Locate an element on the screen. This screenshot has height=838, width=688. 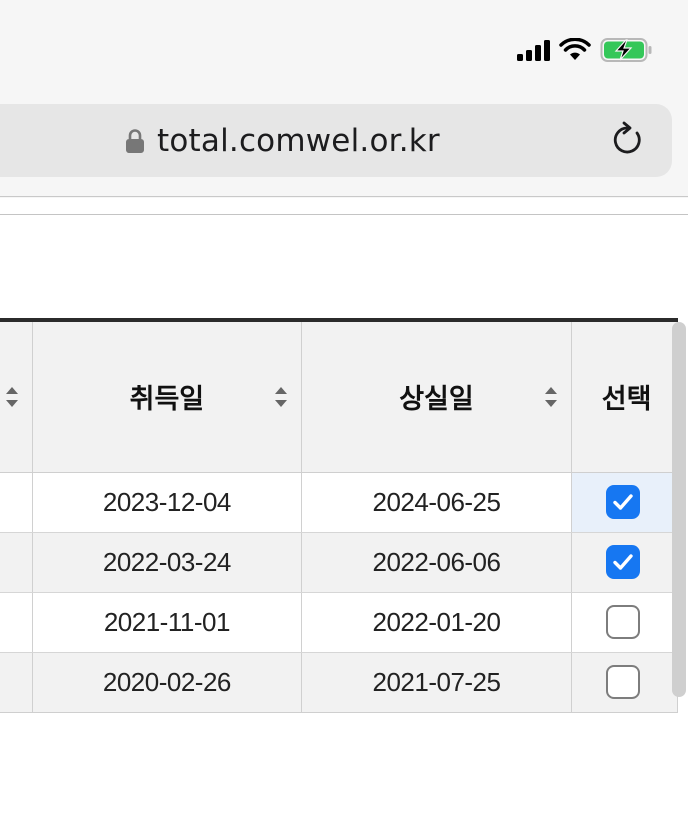
column-header-select: 선택 is located at coordinates (625, 395).